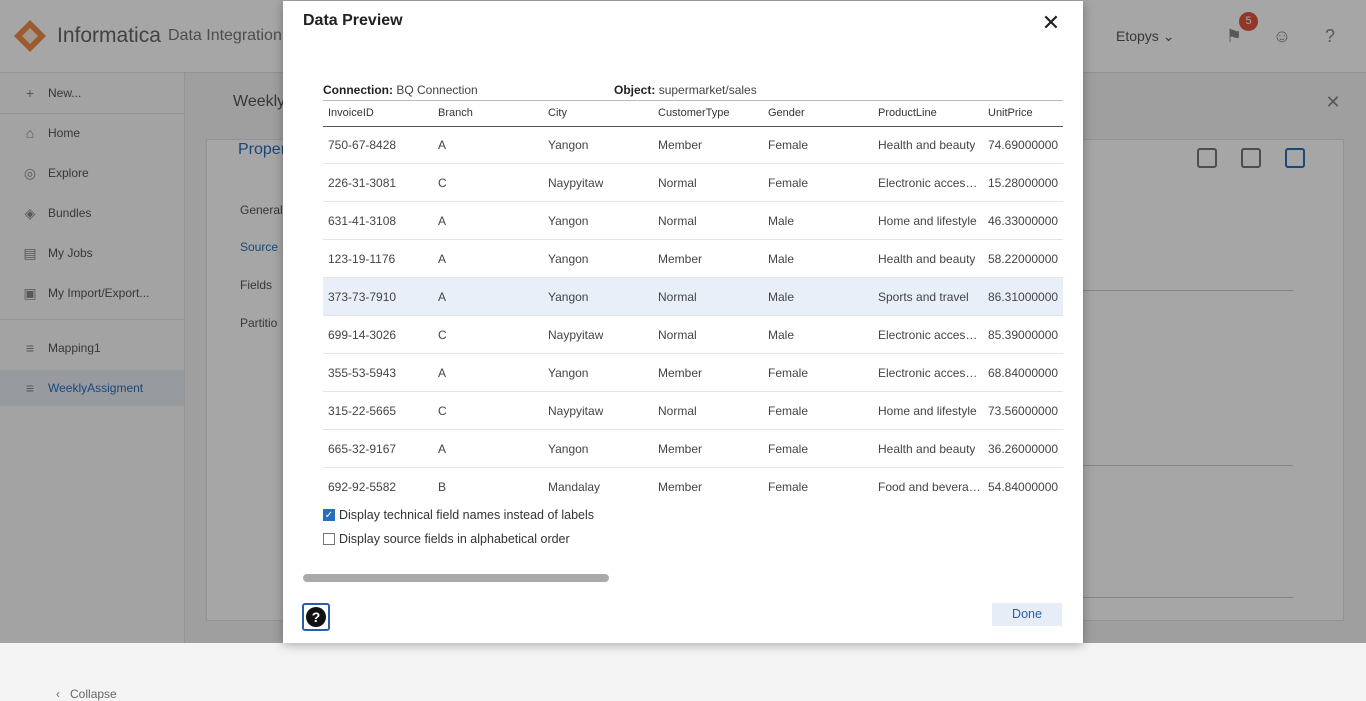 The image size is (1366, 701). I want to click on collapse-label: Collapse, so click(93, 694).